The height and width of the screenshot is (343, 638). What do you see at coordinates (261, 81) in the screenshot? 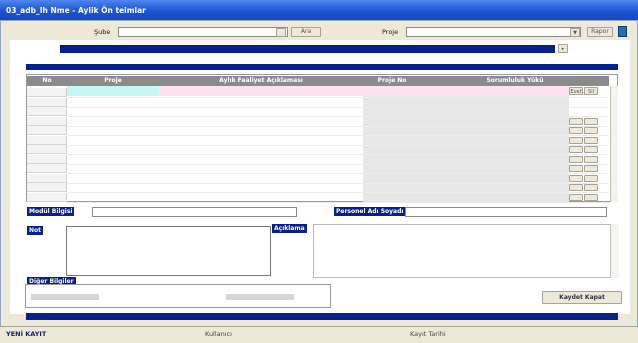
I see `col-header-description: Aylık Faaliyet Açıklaması` at bounding box center [261, 81].